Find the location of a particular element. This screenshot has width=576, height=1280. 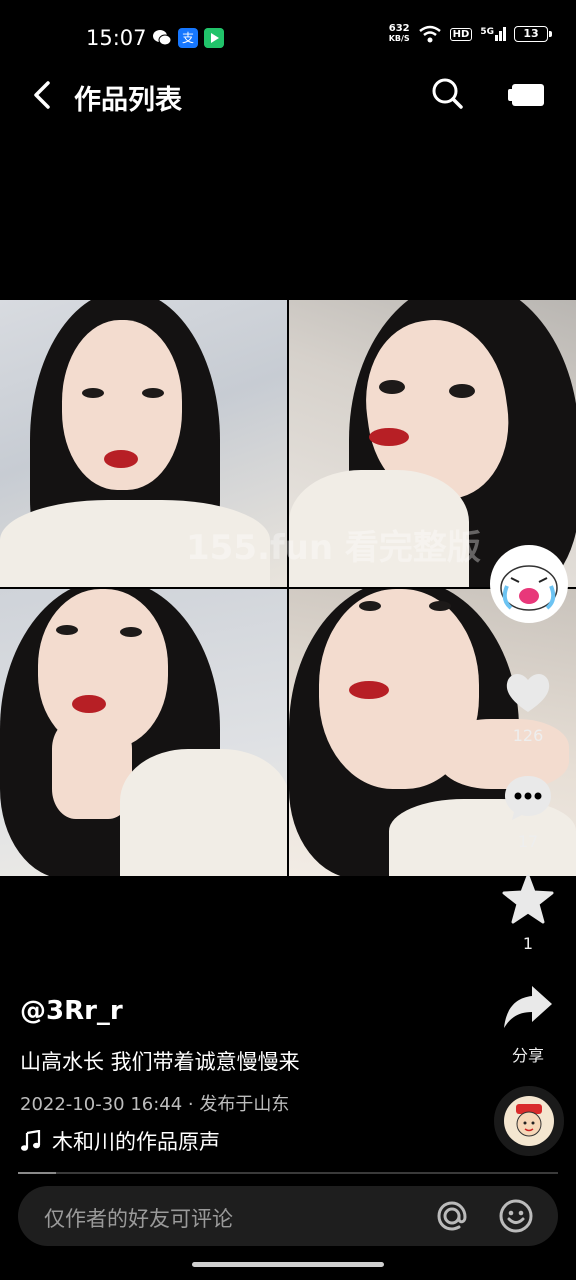

status-indicators: 632 KB/S HD 5G 13 is located at coordinates (470, 33).